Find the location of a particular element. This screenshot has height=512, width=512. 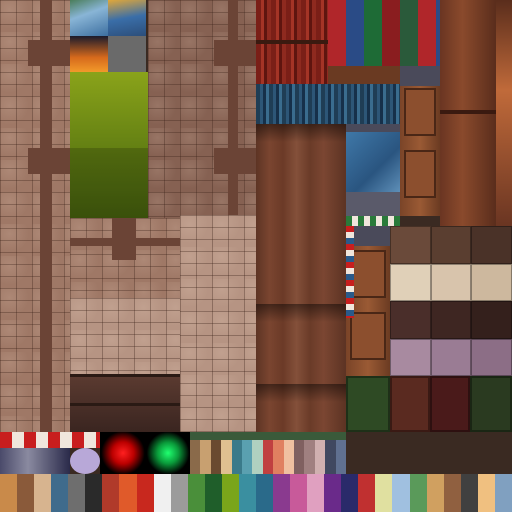

green-glow is located at coordinates (168, 453).